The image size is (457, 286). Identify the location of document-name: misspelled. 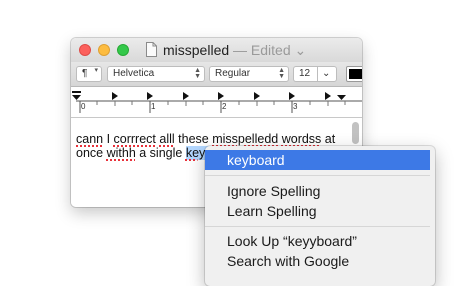
(196, 50).